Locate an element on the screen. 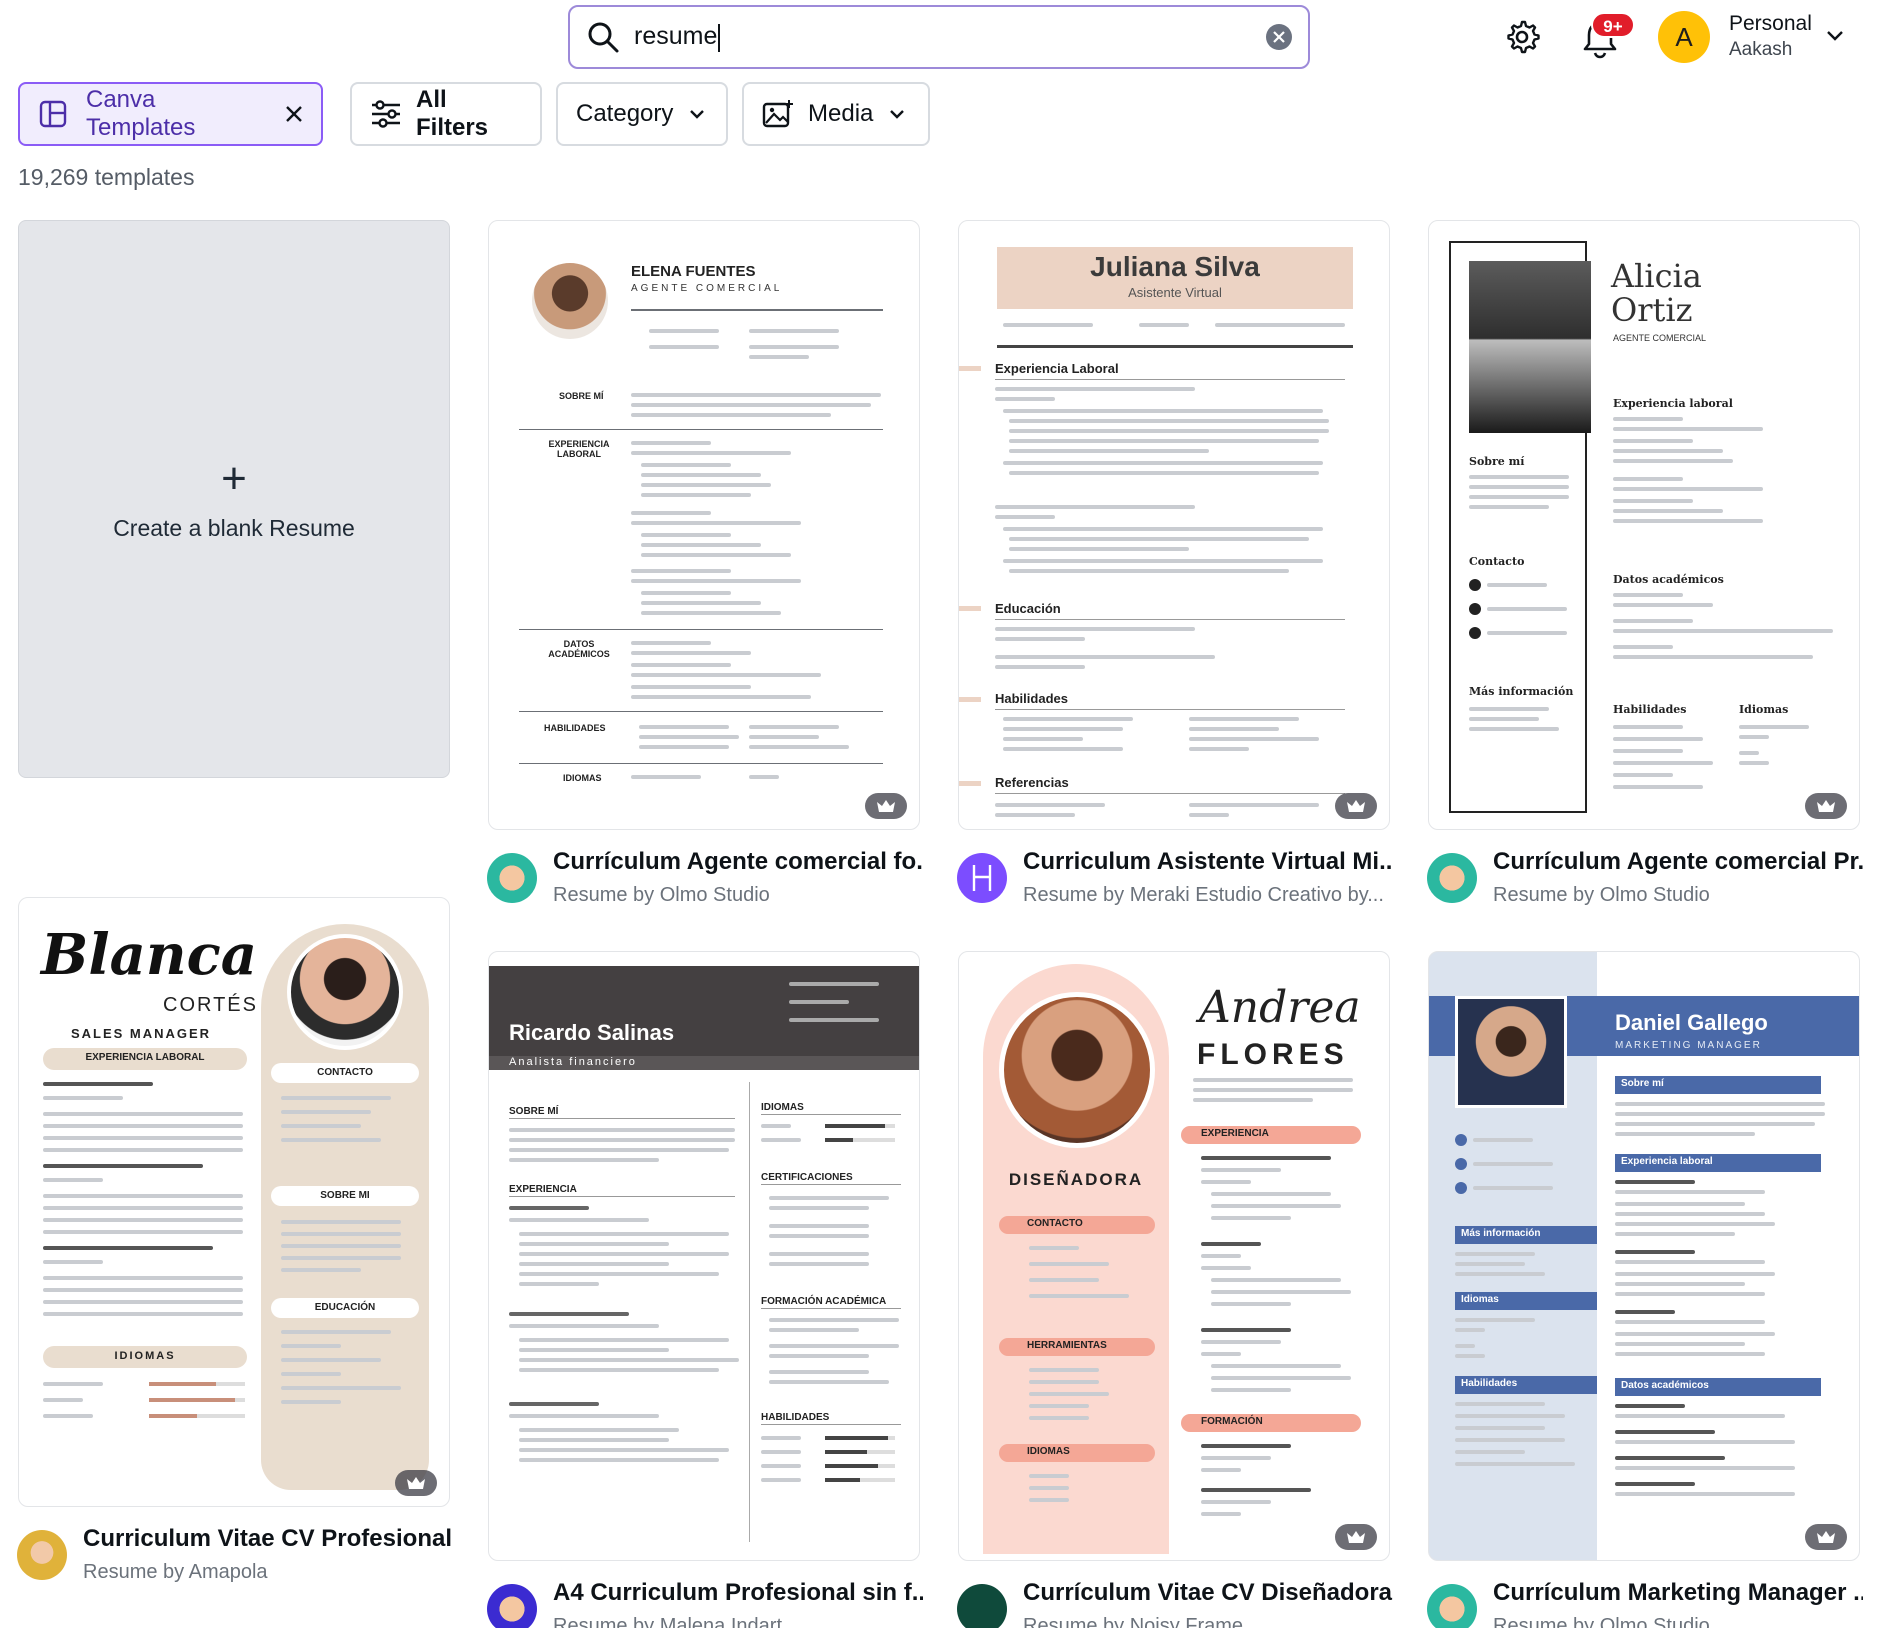 Image resolution: width=1896 pixels, height=1628 pixels. section-heading: Datos académicos is located at coordinates (1665, 1385).